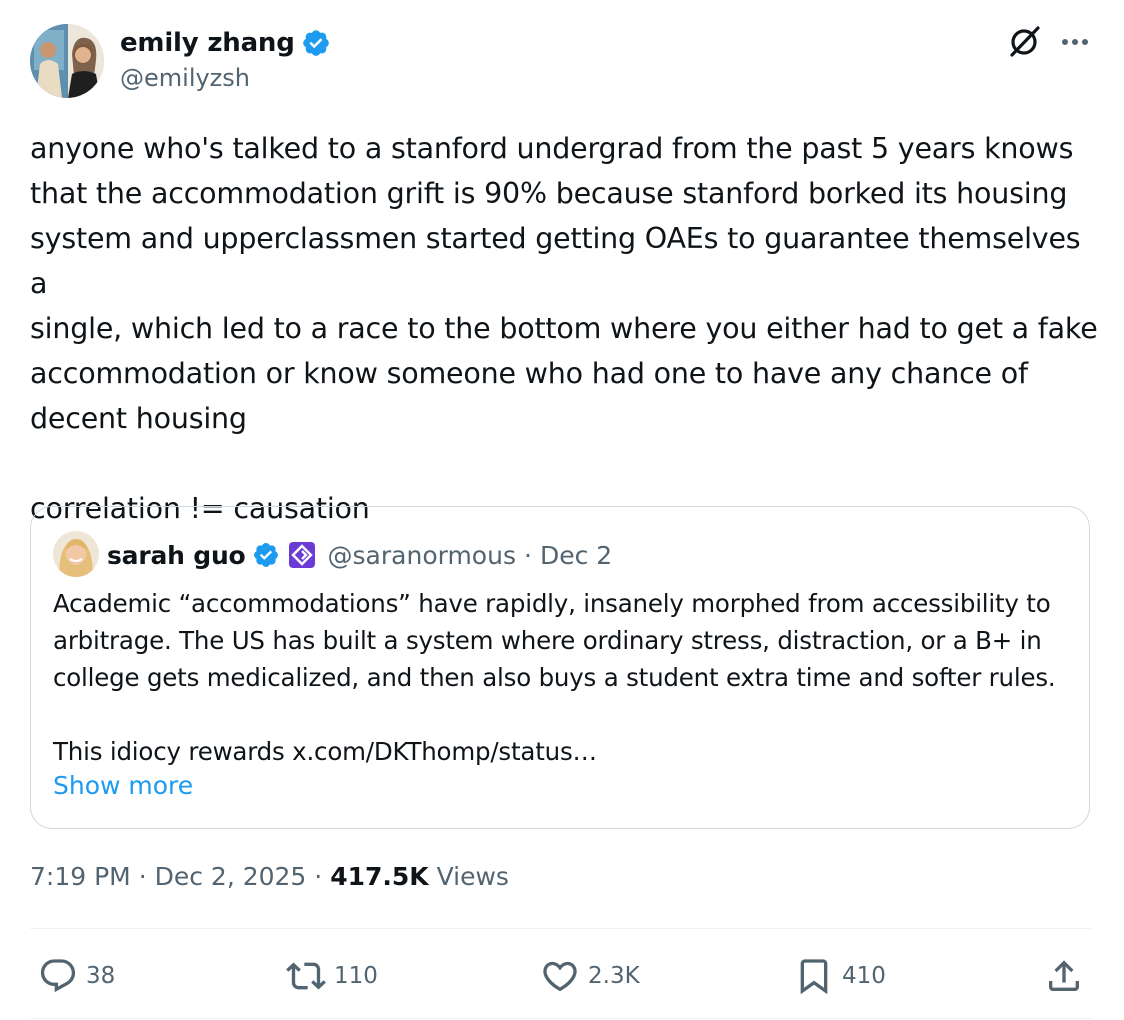 The width and height of the screenshot is (1124, 1020). I want to click on bookmark-icon, so click(814, 977).